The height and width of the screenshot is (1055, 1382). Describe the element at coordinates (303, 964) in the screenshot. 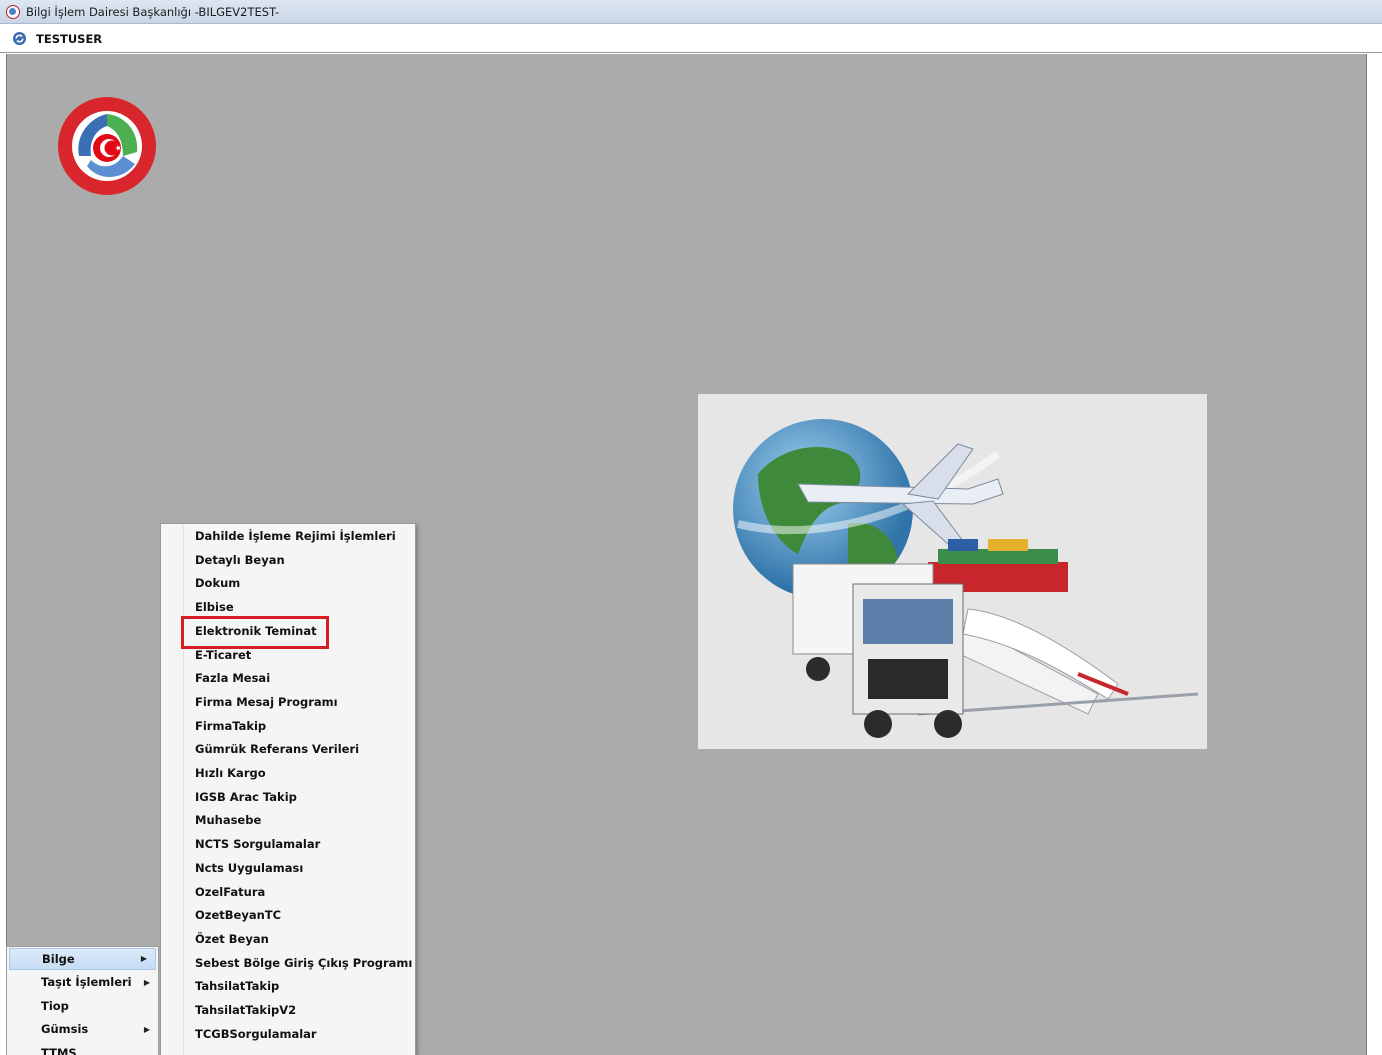

I see `submenu-item: Sebest Bölge Giriş Çıkış Programı` at that location.